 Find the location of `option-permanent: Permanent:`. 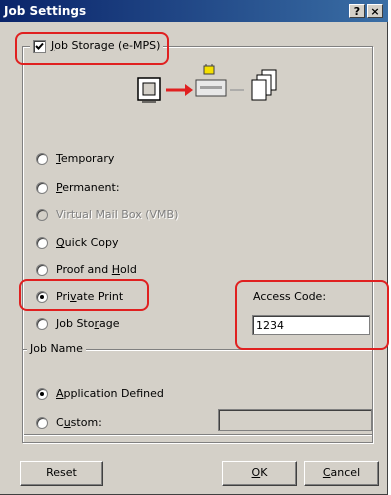

option-permanent: Permanent: is located at coordinates (78, 188).